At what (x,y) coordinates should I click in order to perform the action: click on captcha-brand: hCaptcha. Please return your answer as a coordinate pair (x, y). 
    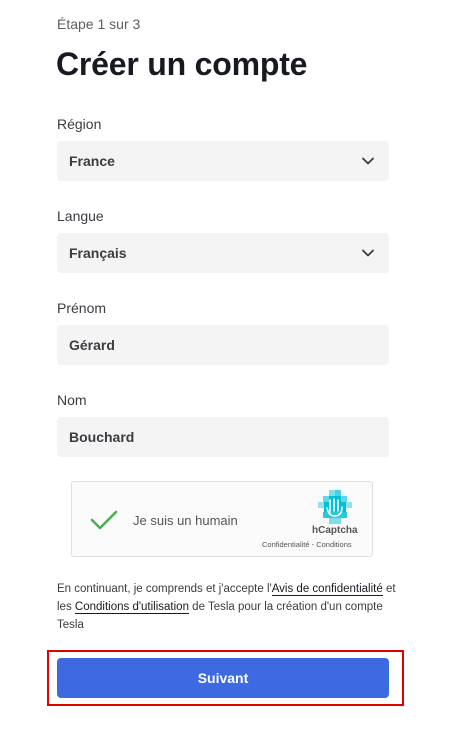
    Looking at the image, I should click on (335, 530).